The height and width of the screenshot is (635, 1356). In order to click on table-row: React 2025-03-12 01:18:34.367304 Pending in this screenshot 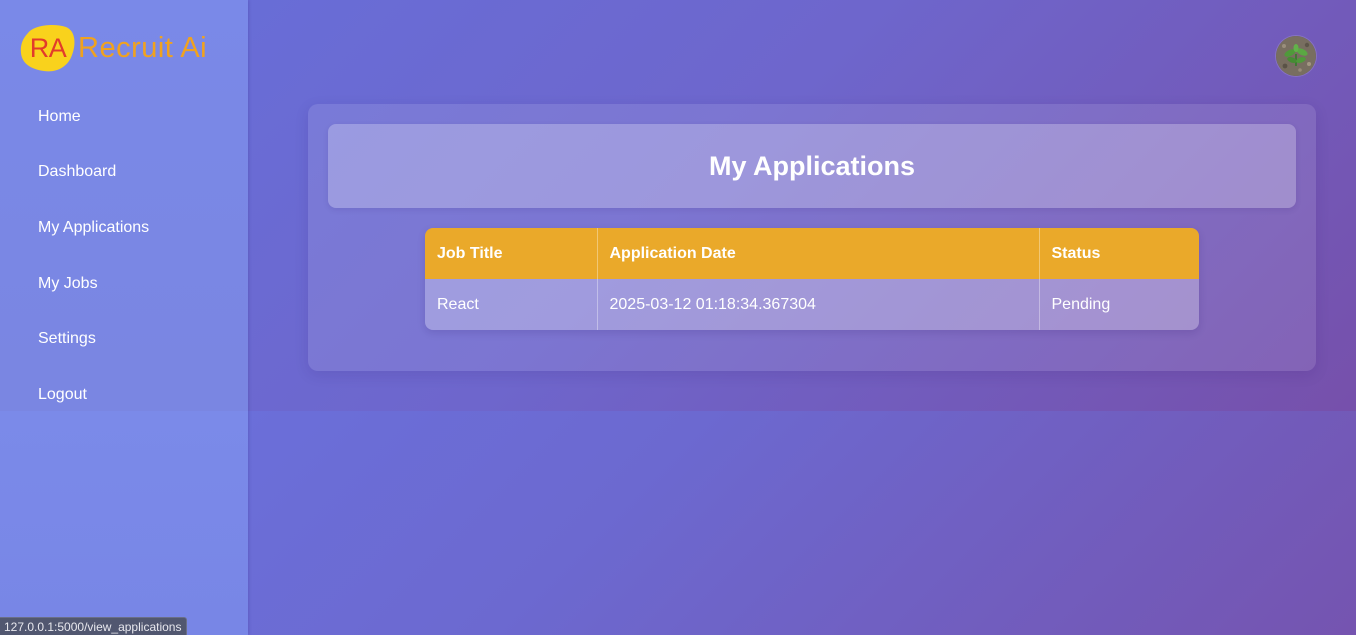, I will do `click(812, 304)`.